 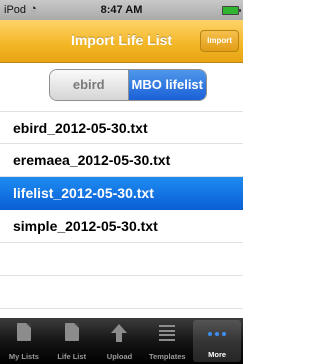 What do you see at coordinates (121, 41) in the screenshot?
I see `navigation-bar: Import Life List Import` at bounding box center [121, 41].